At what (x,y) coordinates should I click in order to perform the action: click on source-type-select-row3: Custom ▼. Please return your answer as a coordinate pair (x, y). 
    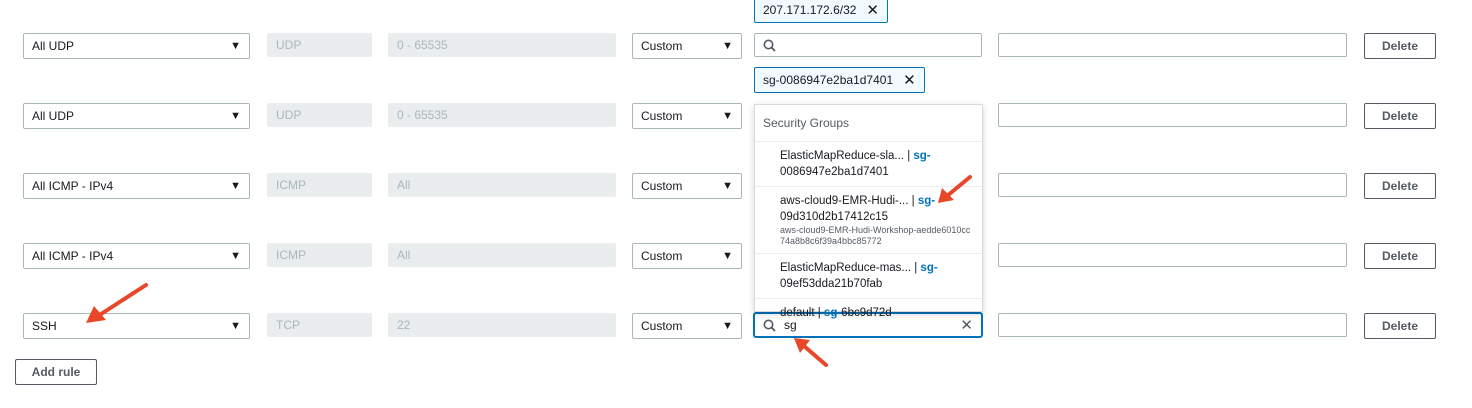
    Looking at the image, I should click on (687, 186).